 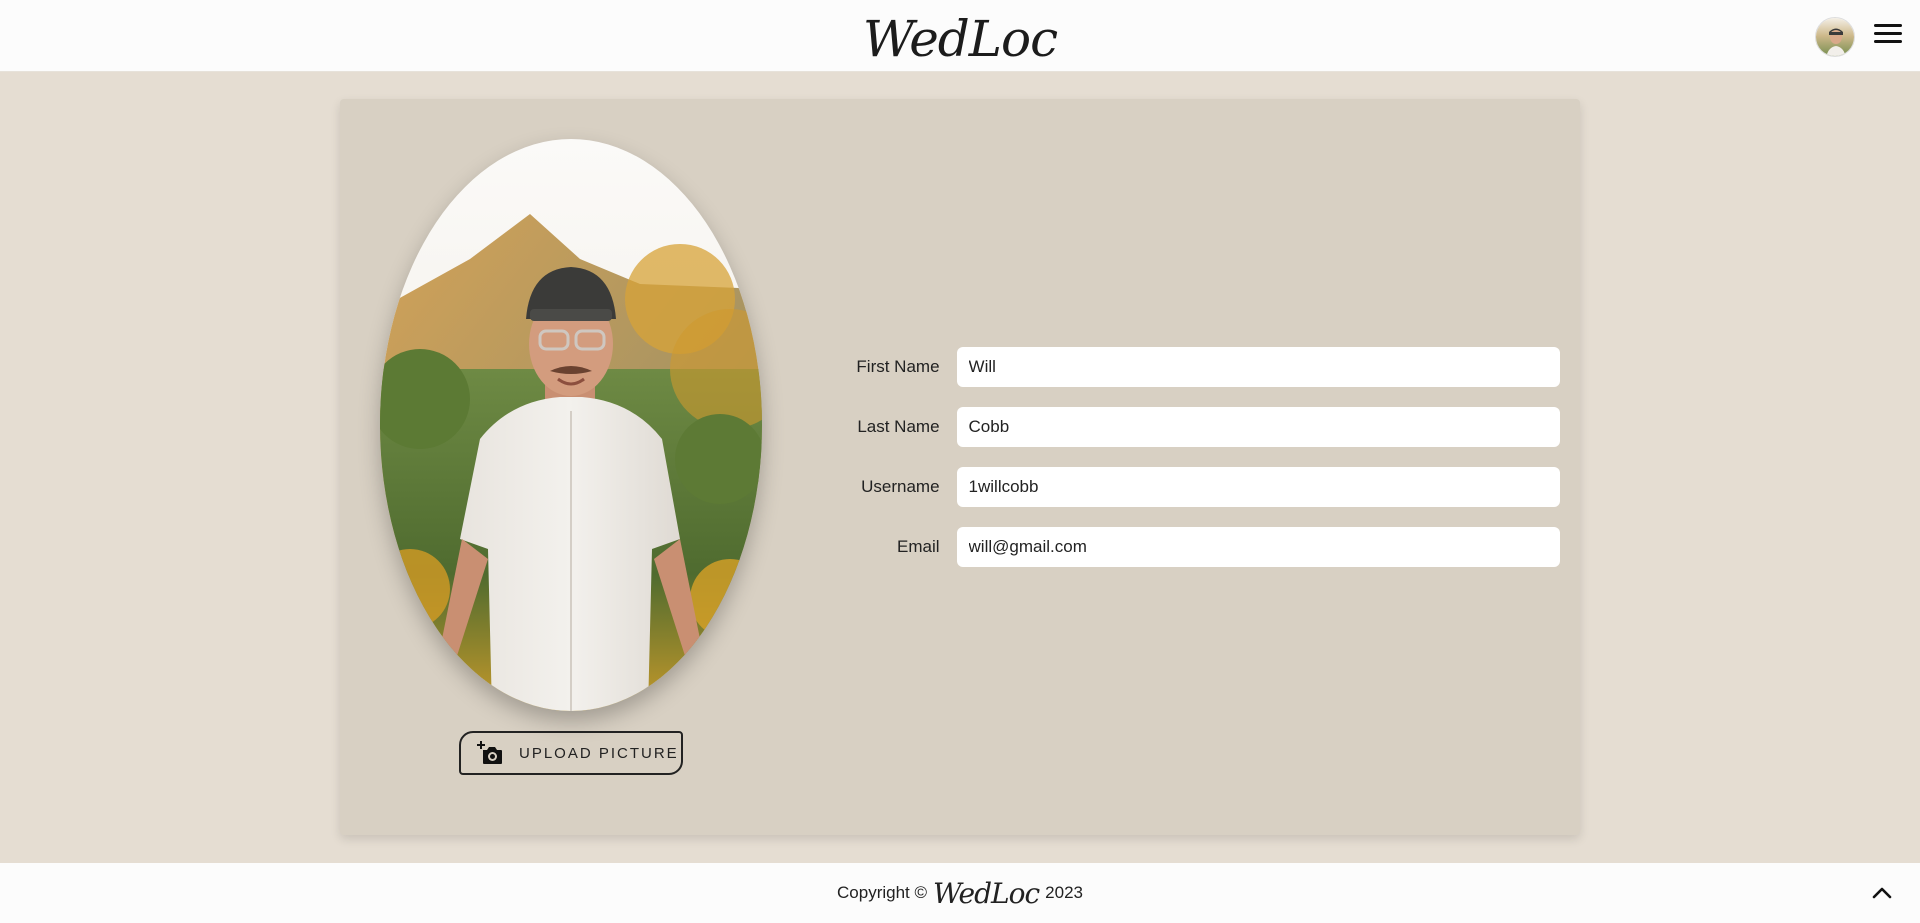 I want to click on upload-picture-button: UPLOAD PICTURE, so click(x=571, y=753).